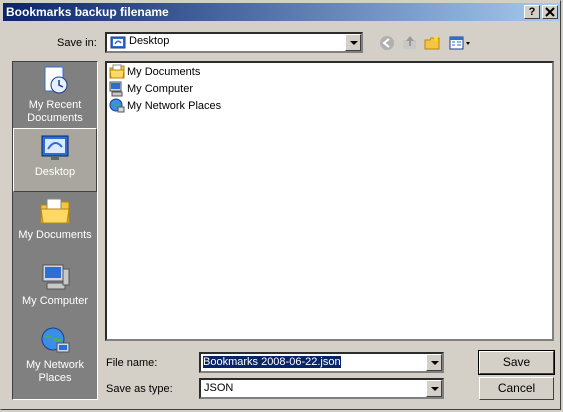 Image resolution: width=563 pixels, height=412 pixels. What do you see at coordinates (532, 12) in the screenshot?
I see `help-button: ?` at bounding box center [532, 12].